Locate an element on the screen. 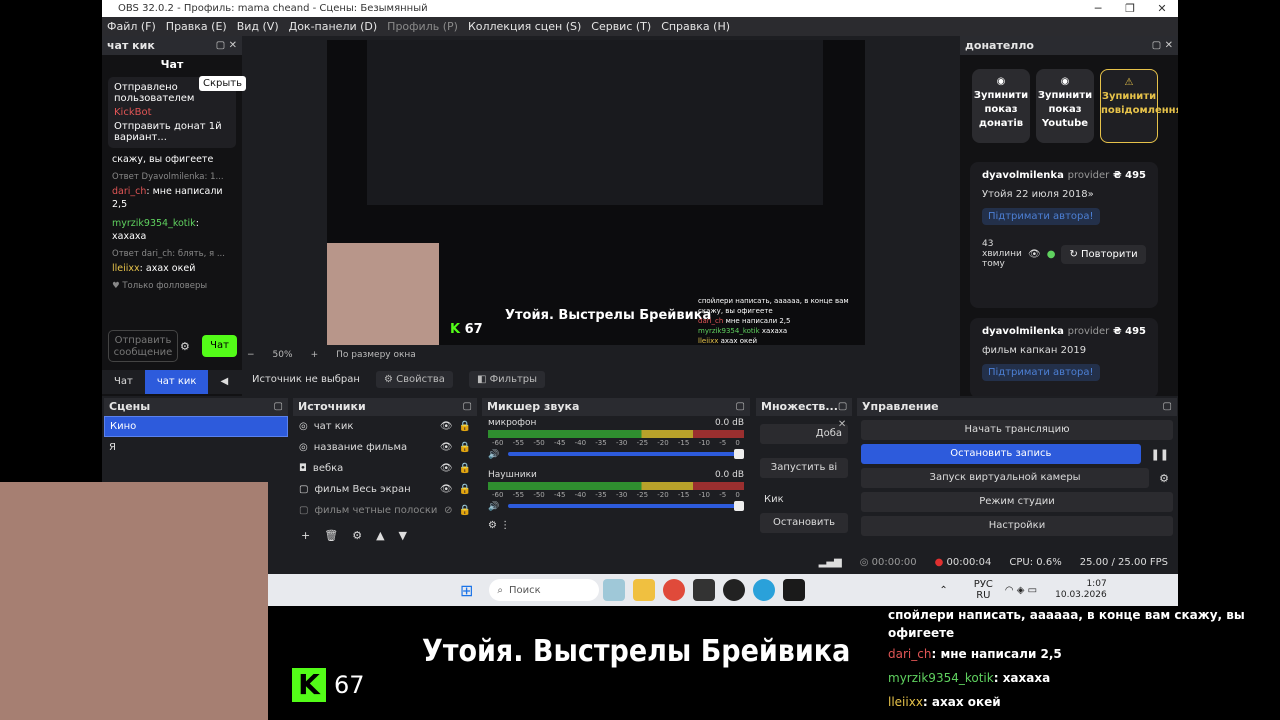  terminal-icon is located at coordinates (794, 590).